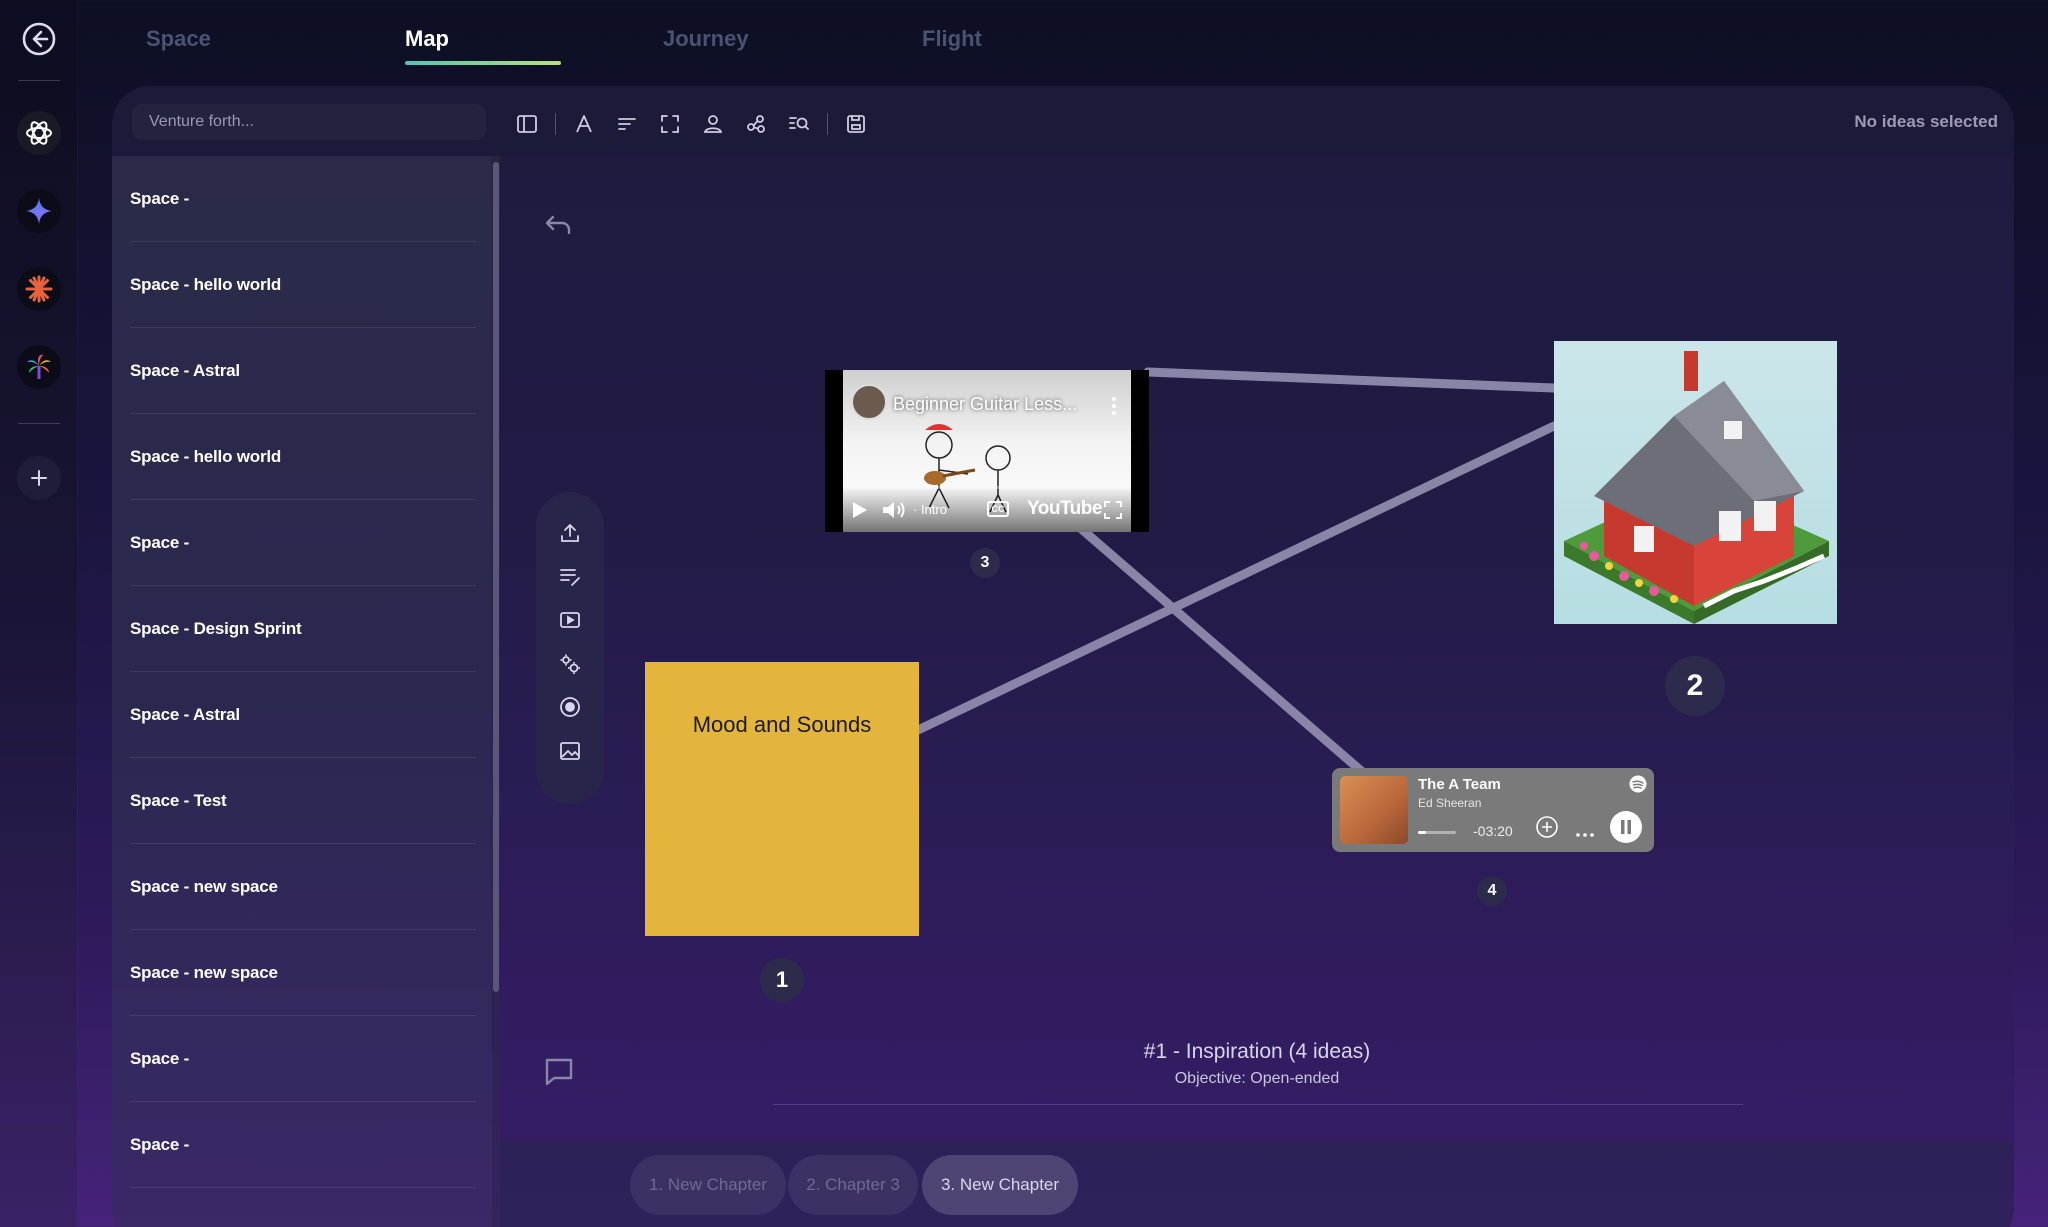 This screenshot has width=2048, height=1227. Describe the element at coordinates (39, 133) in the screenshot. I see `openai-logo-icon` at that location.